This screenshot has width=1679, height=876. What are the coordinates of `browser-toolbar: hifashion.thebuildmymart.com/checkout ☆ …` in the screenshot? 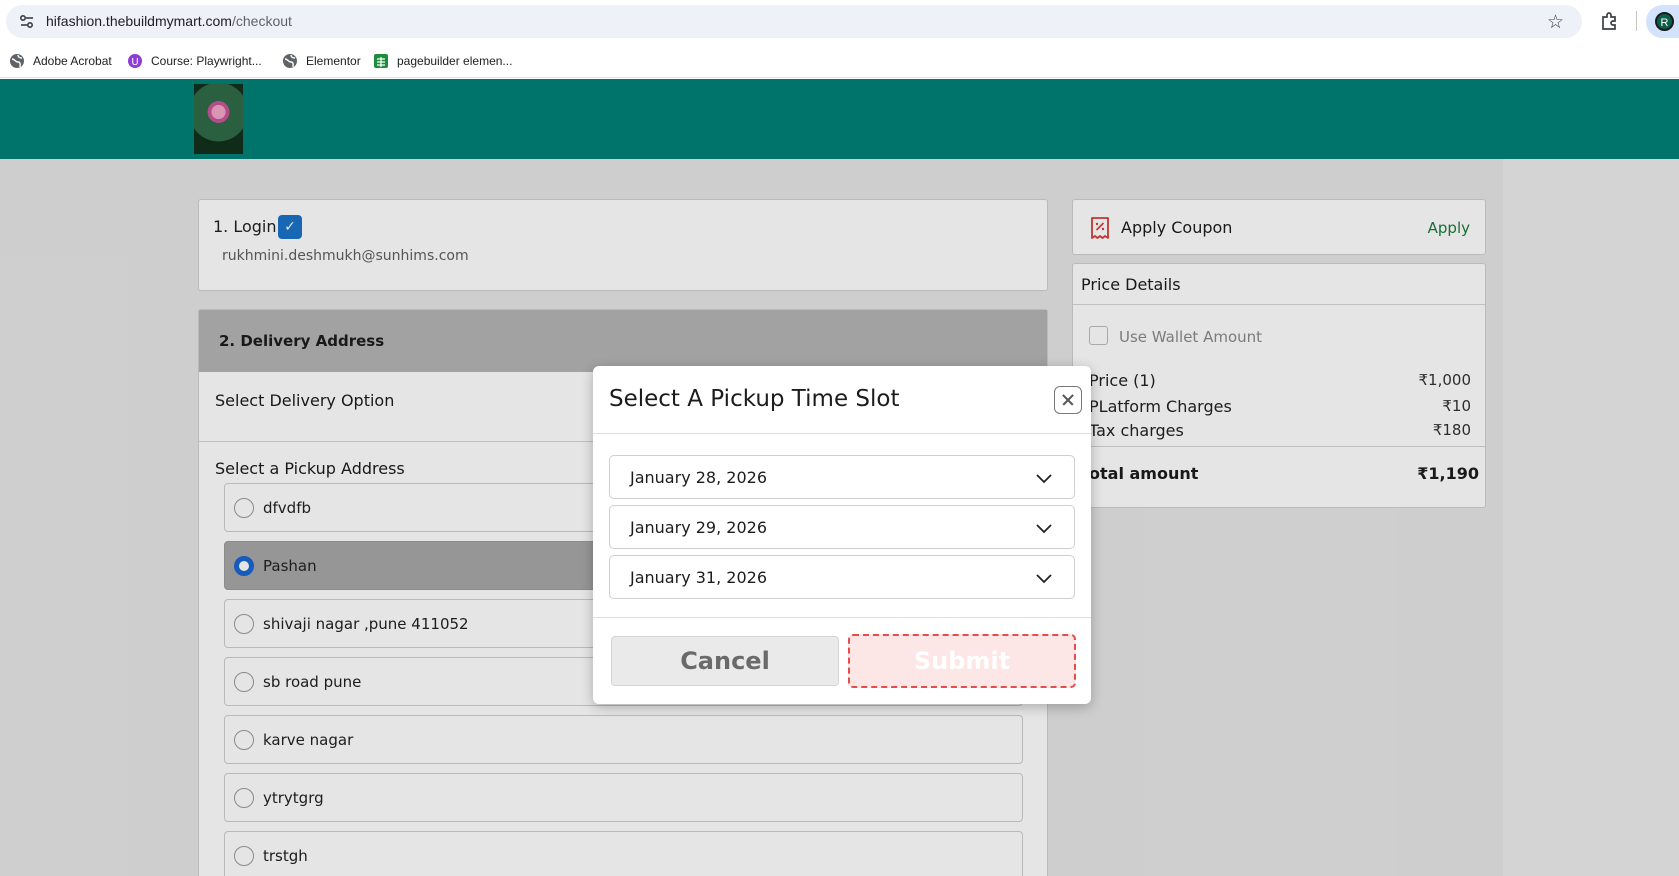 It's located at (839, 21).